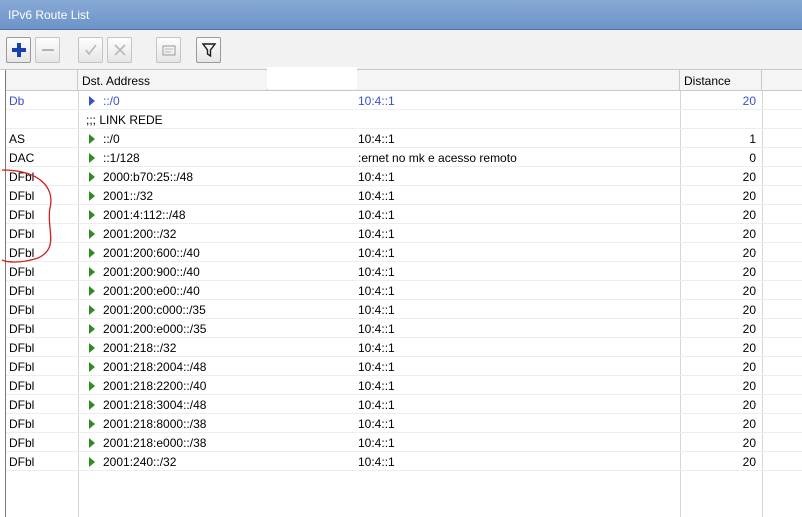  I want to click on table-row: DFbl 2001:218:2200::/40 10:4::1 20, so click(404, 385).